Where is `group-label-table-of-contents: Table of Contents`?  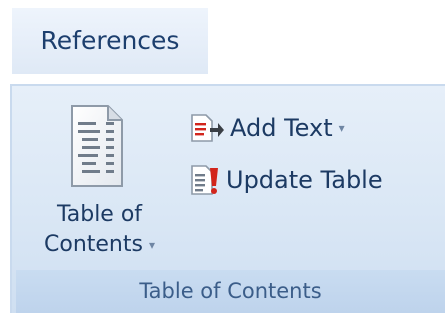
group-label-table-of-contents: Table of Contents is located at coordinates (230, 291).